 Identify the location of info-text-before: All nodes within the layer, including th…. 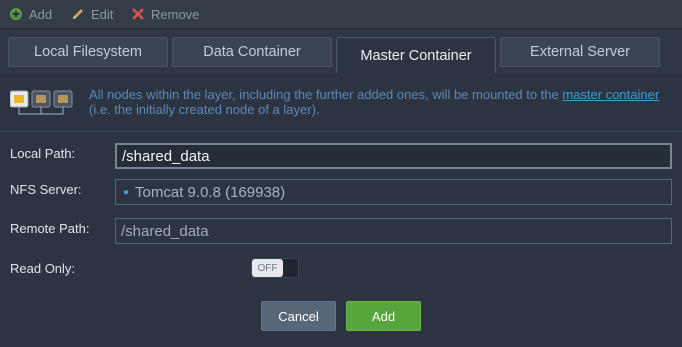
(326, 94).